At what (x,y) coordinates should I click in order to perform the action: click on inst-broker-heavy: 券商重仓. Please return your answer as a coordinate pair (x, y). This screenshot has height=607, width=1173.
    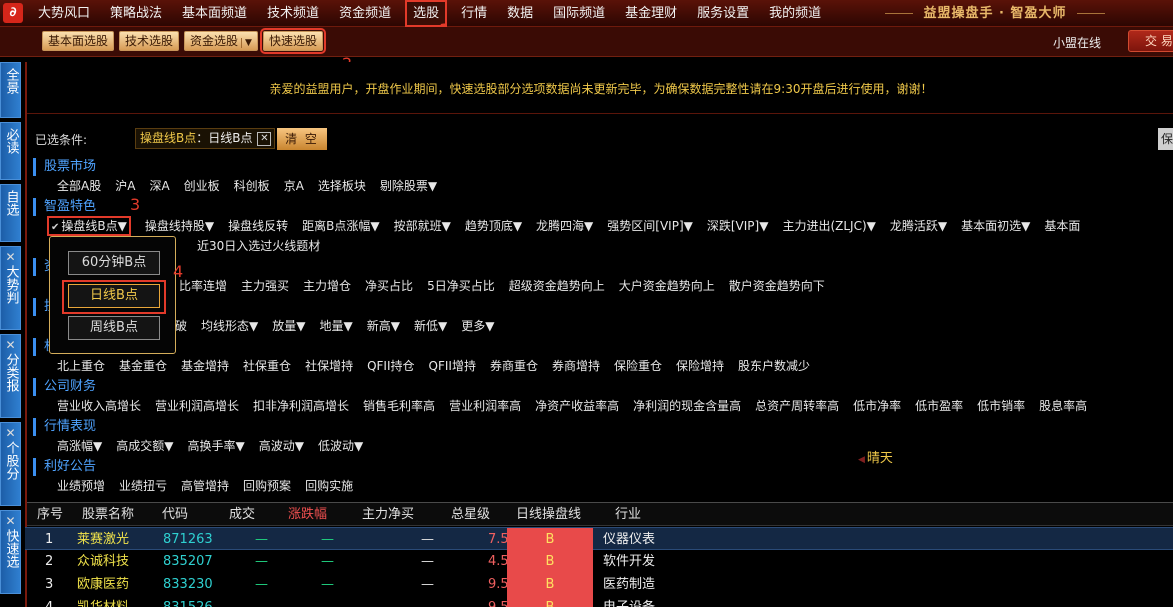
    Looking at the image, I should click on (514, 366).